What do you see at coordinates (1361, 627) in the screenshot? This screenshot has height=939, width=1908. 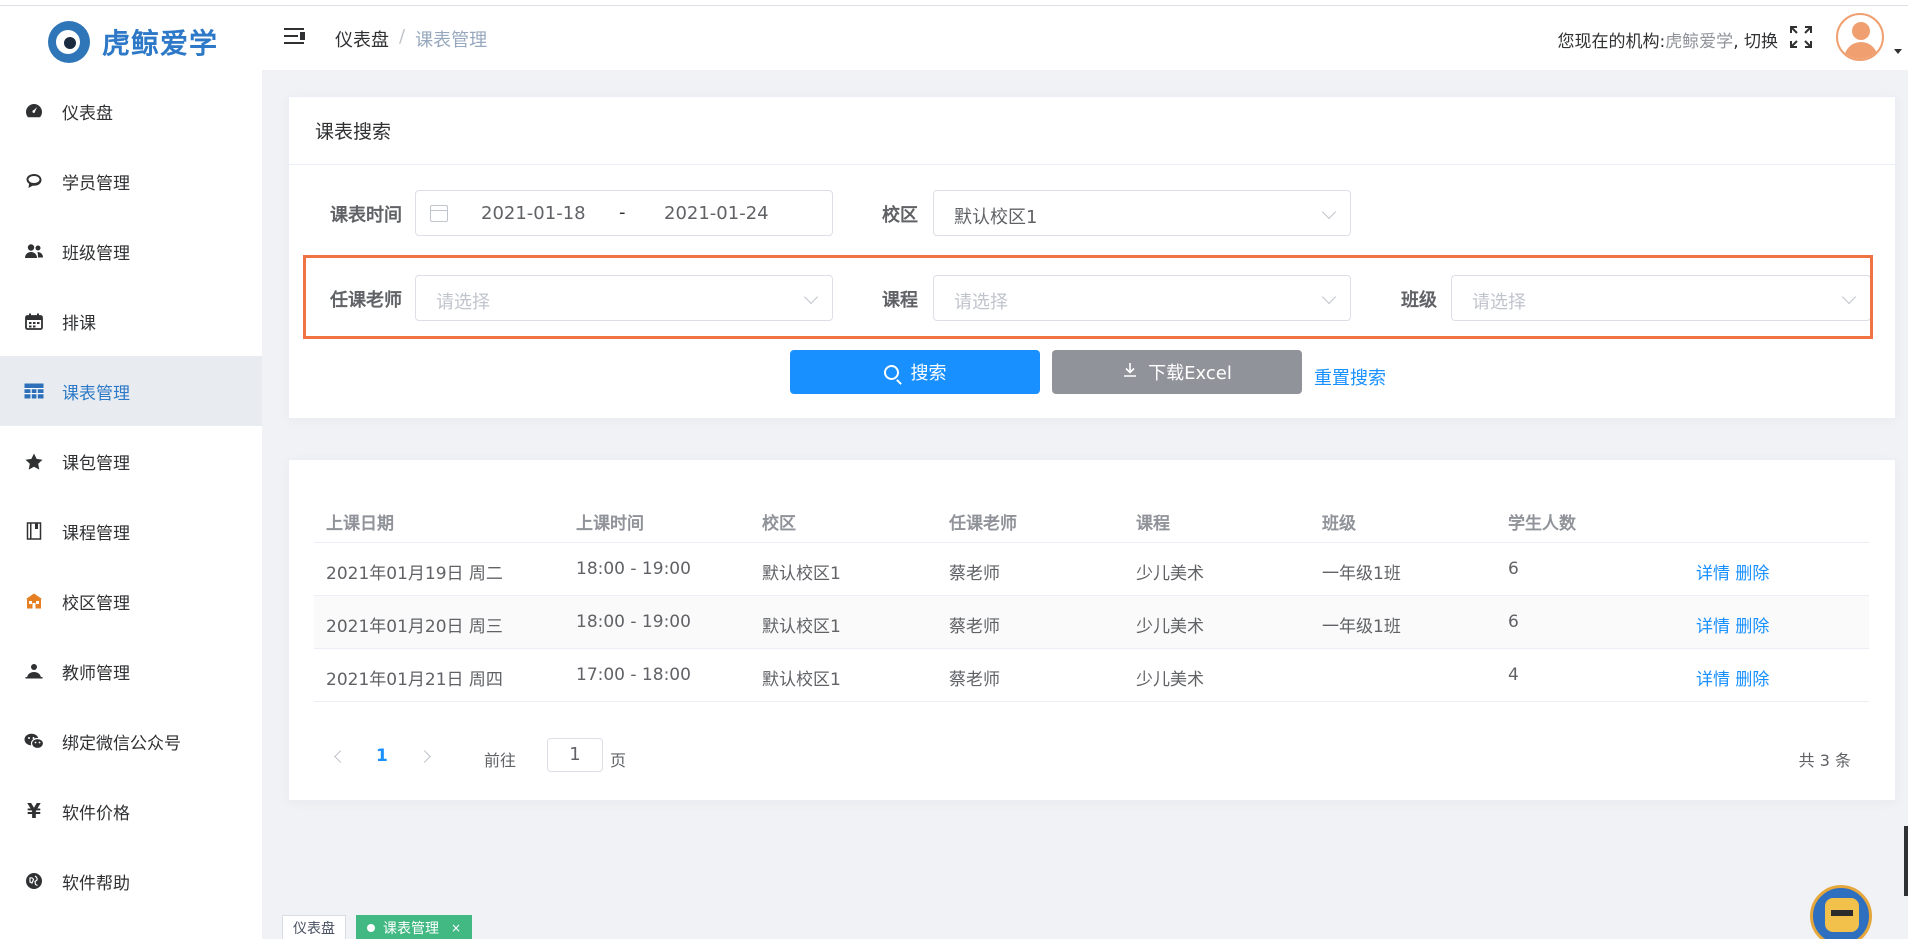 I see `cell-class: 一年级1班` at bounding box center [1361, 627].